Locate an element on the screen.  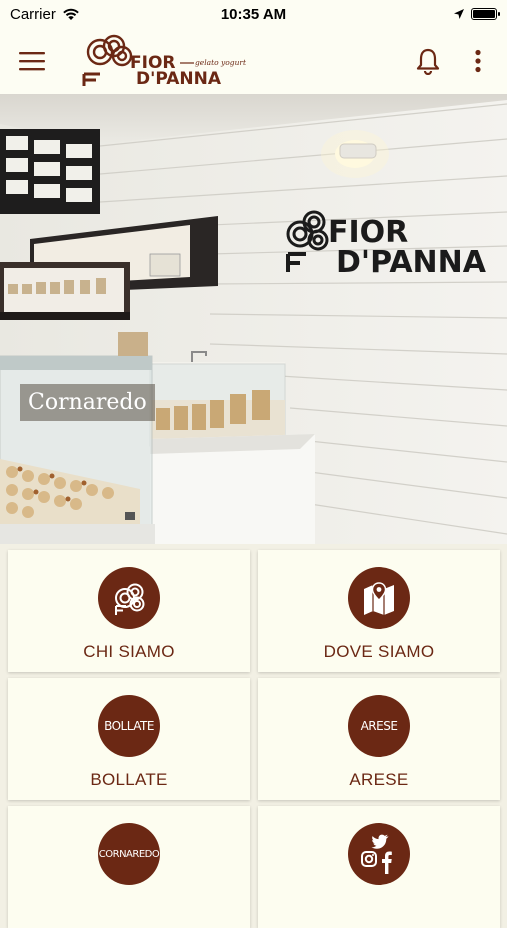
map-icon is located at coordinates (379, 598).